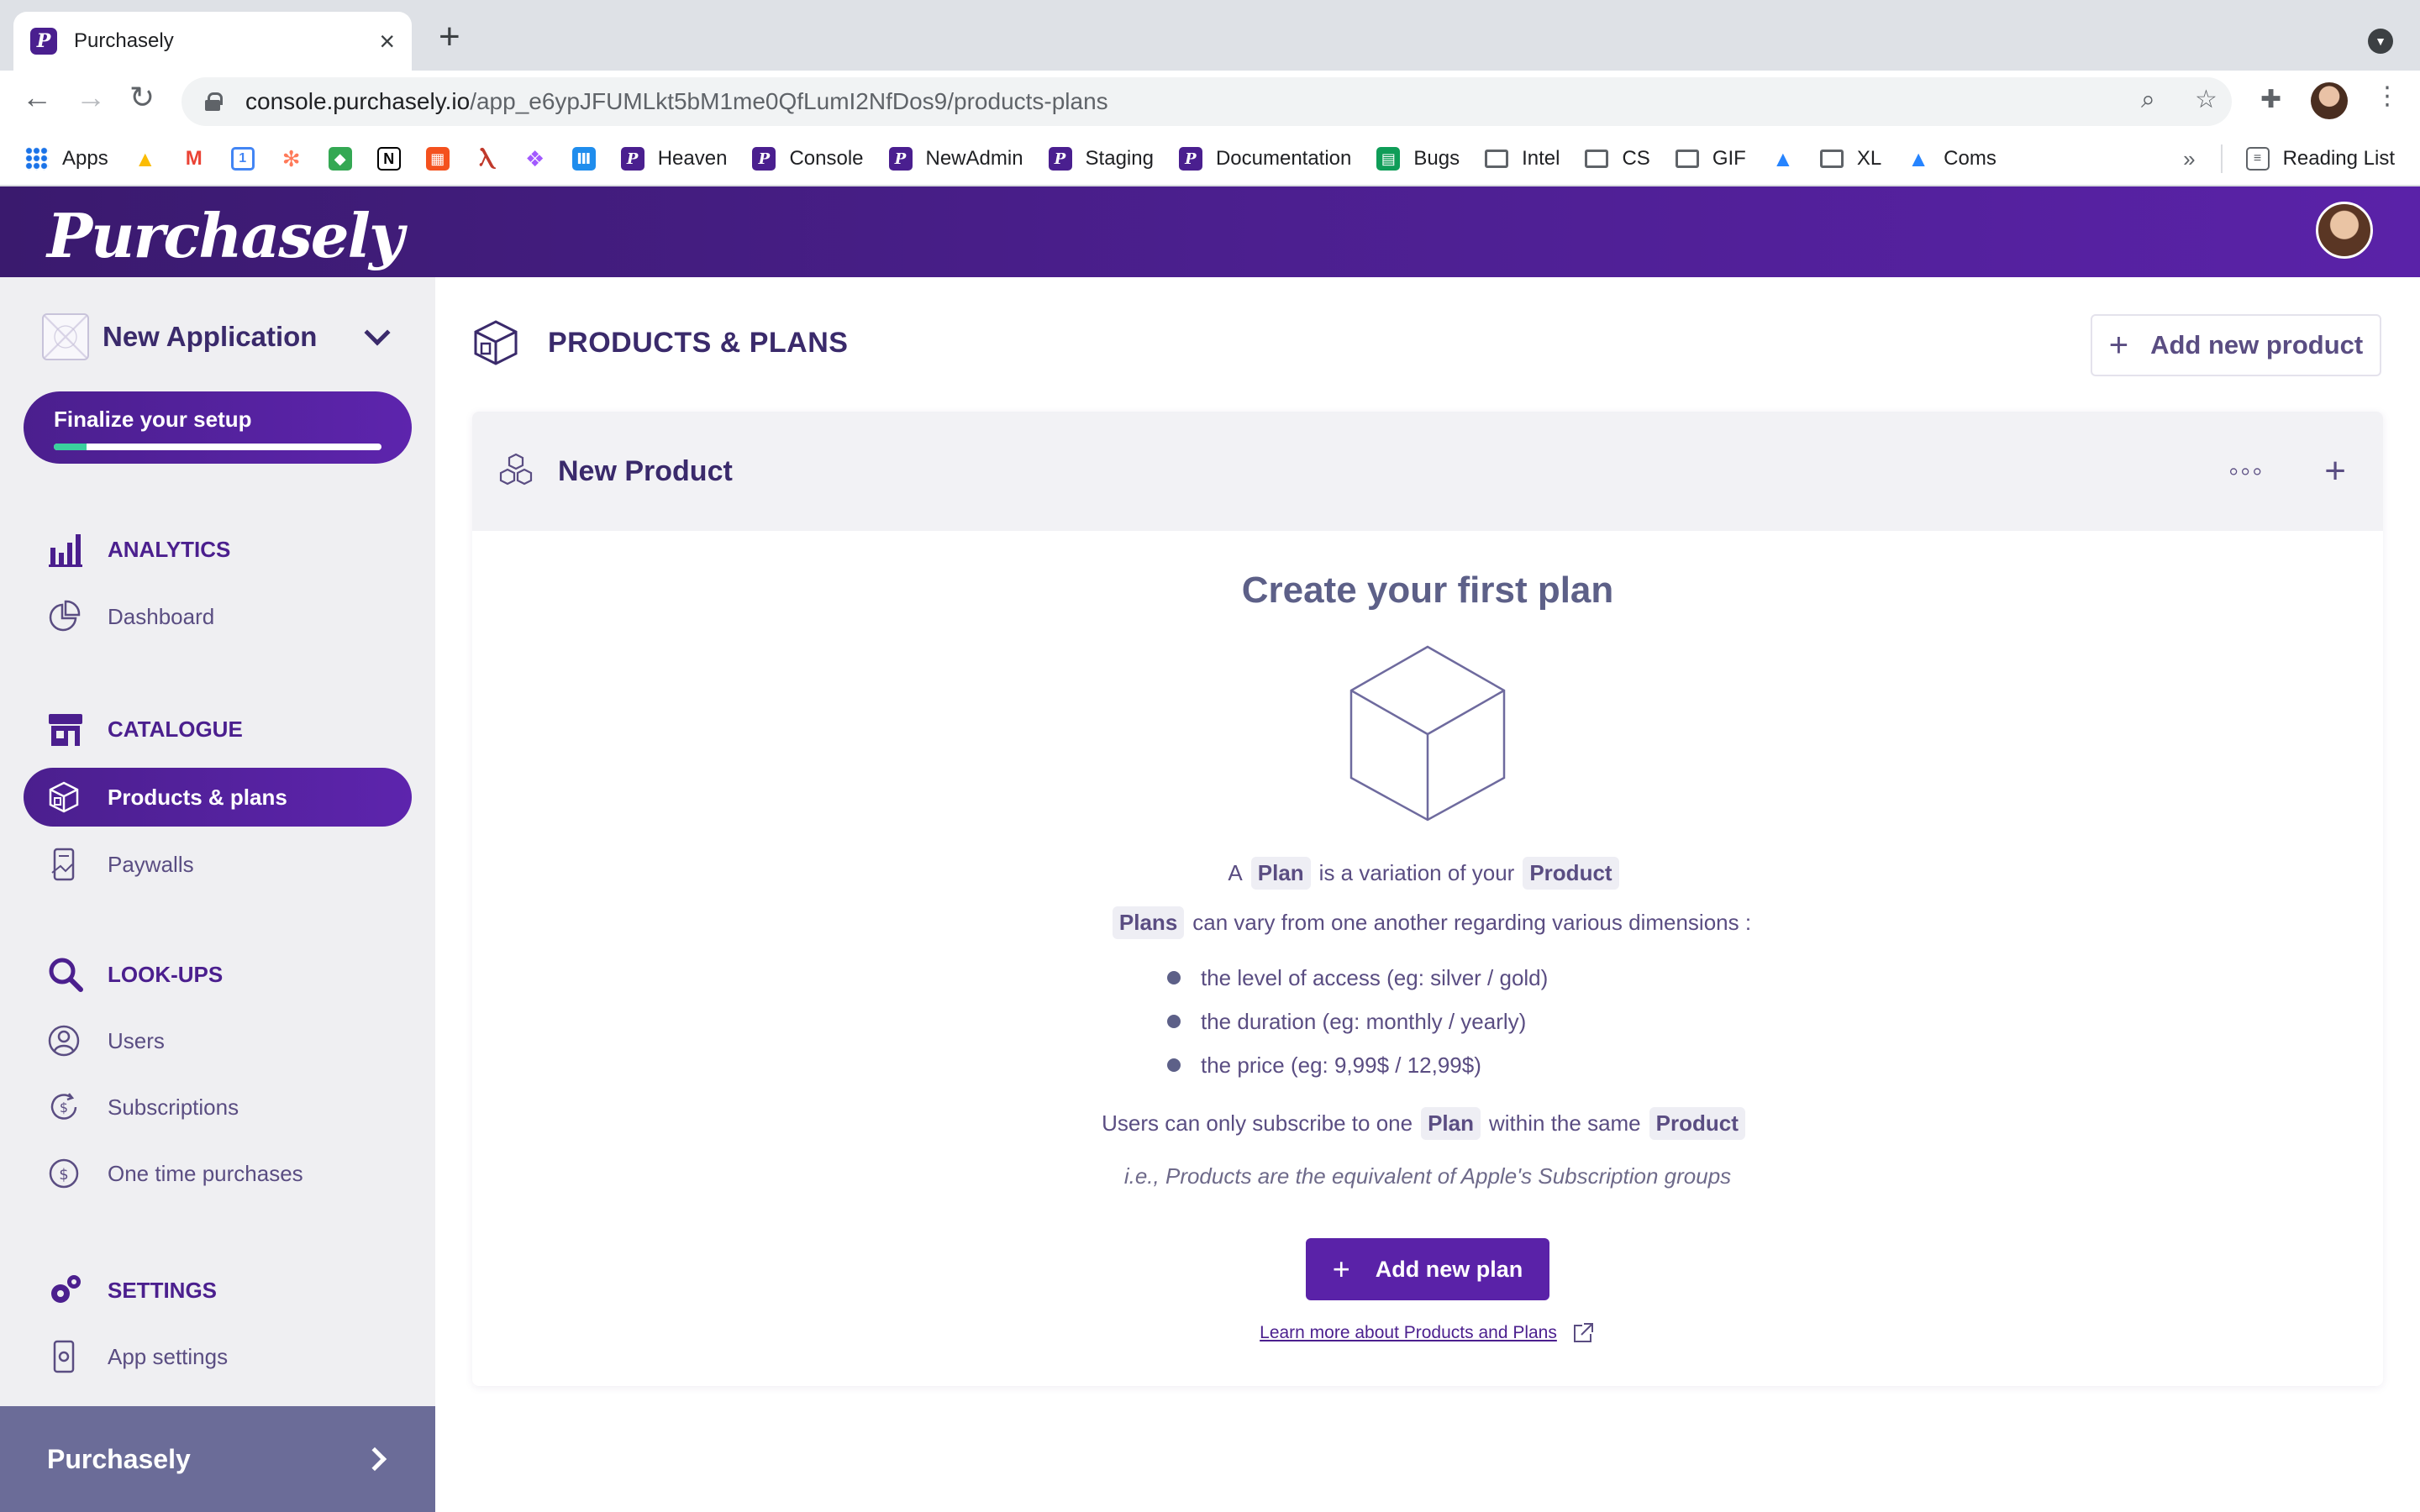 The image size is (2420, 1512). Describe the element at coordinates (1710, 159) in the screenshot. I see `bookmark-gif: GIF` at that location.